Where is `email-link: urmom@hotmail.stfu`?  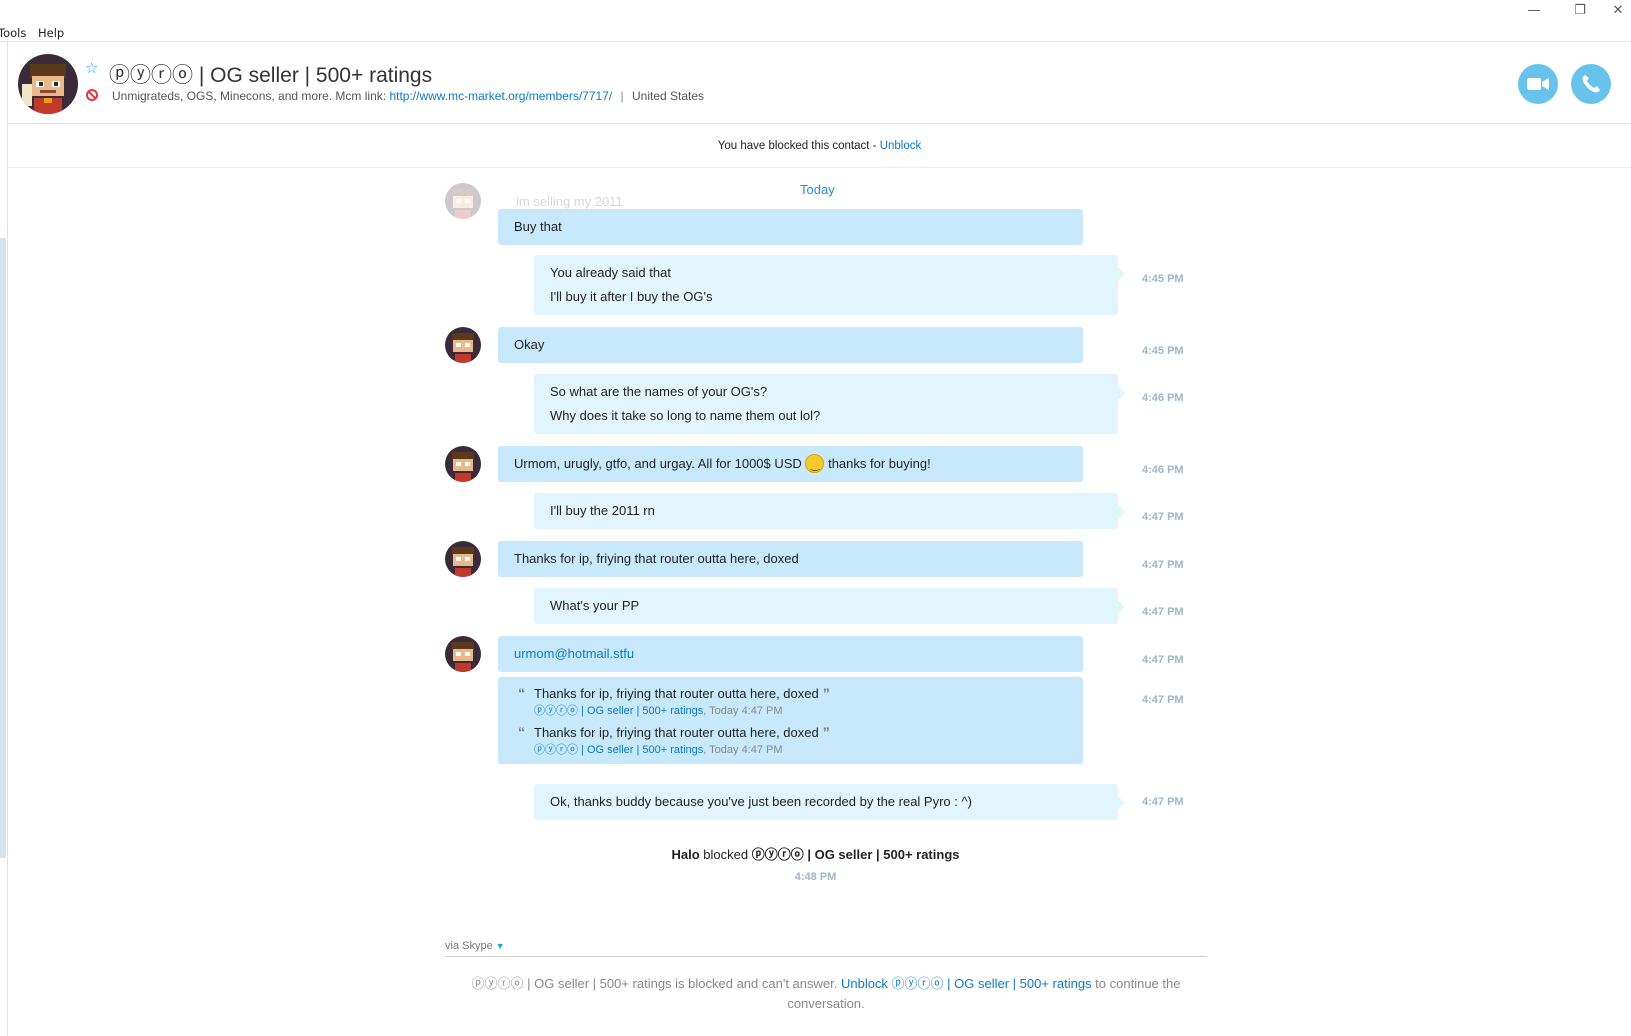 email-link: urmom@hotmail.stfu is located at coordinates (790, 654).